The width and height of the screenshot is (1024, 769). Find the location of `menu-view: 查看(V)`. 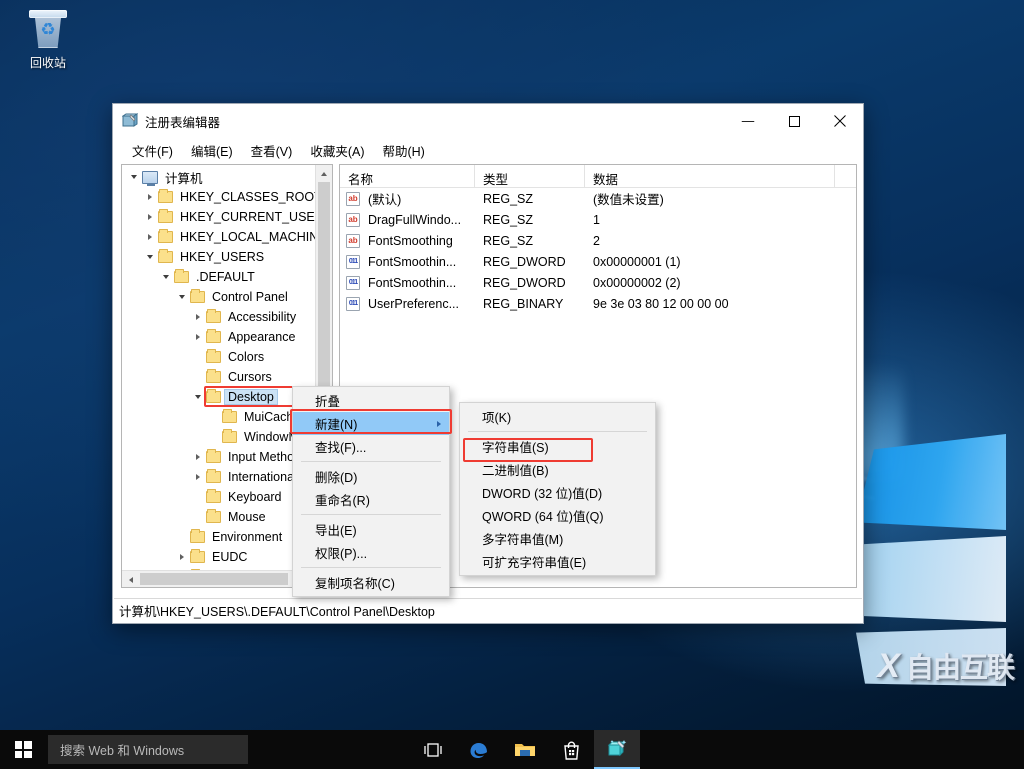

menu-view: 查看(V) is located at coordinates (272, 150).